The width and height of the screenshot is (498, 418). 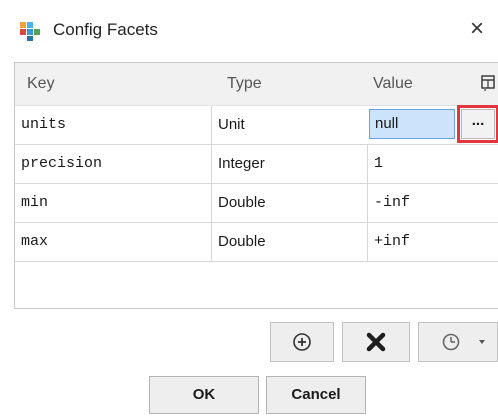 I want to click on delete-x-icon, so click(x=376, y=342).